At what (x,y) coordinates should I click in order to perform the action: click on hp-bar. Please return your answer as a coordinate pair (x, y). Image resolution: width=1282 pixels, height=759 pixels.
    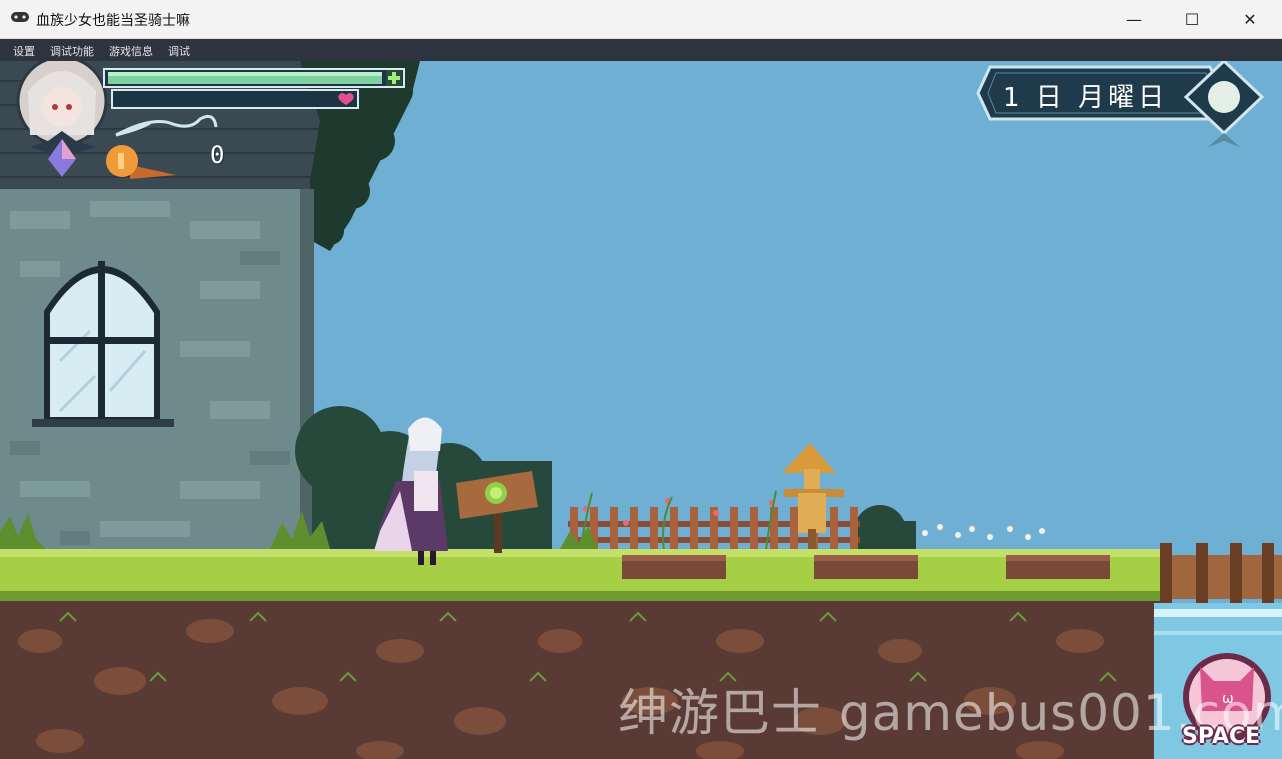
    Looking at the image, I should click on (254, 78).